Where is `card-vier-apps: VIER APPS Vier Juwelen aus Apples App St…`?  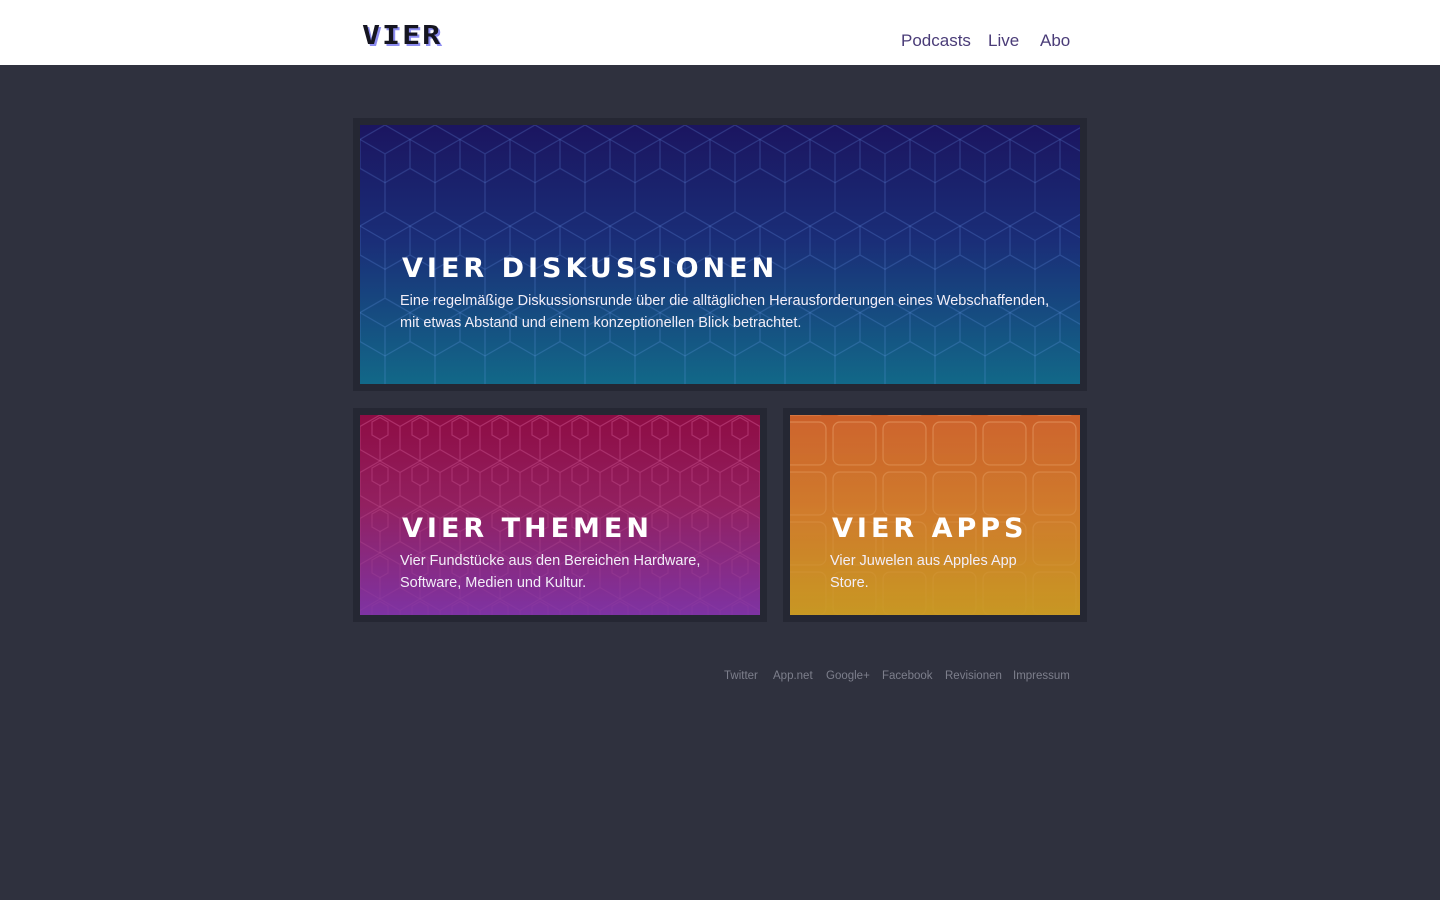 card-vier-apps: VIER APPS Vier Juwelen aus Apples App St… is located at coordinates (935, 515).